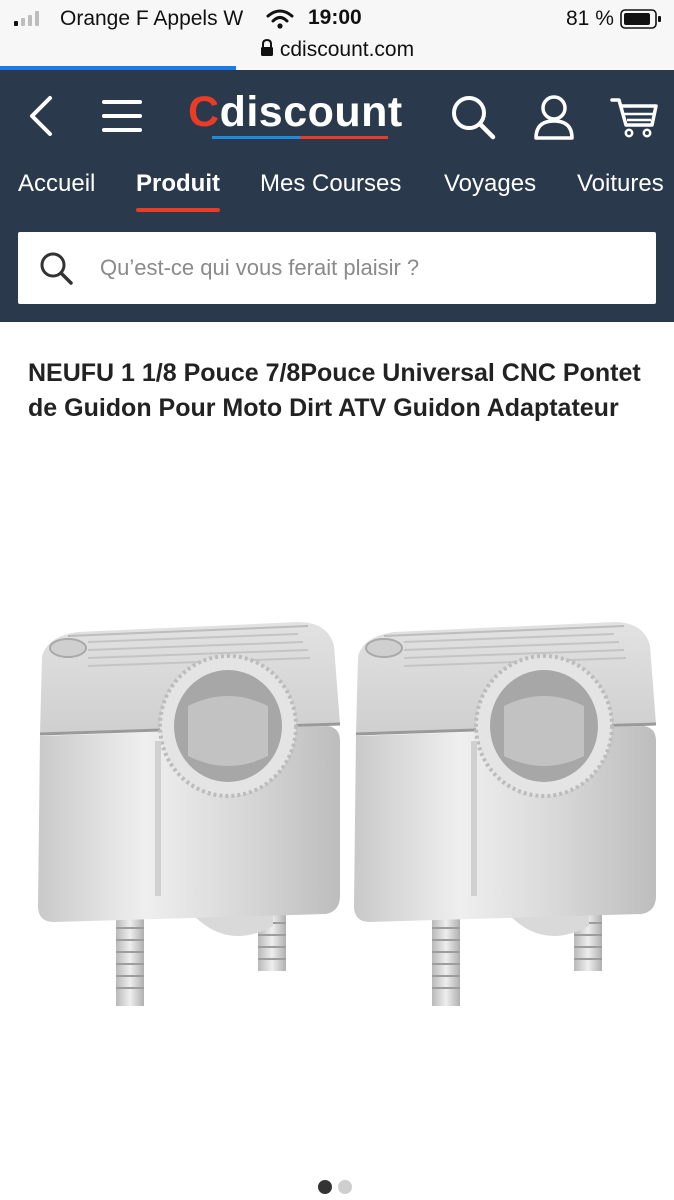 The height and width of the screenshot is (1200, 674). I want to click on carrier-name: Orange F Appels W, so click(152, 18).